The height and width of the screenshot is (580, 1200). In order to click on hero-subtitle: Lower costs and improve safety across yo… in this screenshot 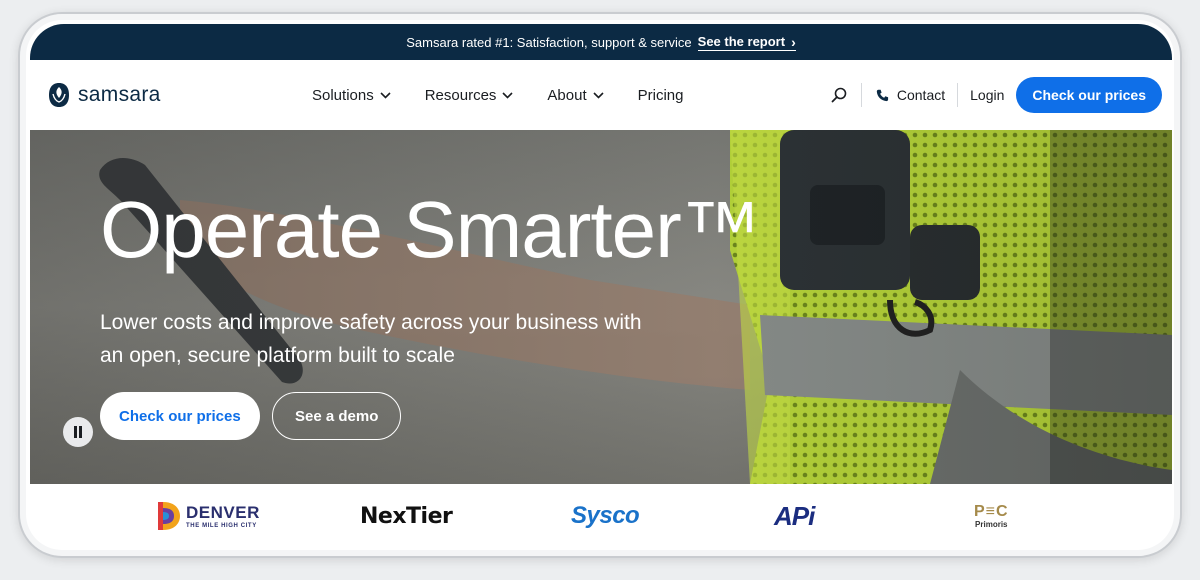, I will do `click(371, 339)`.